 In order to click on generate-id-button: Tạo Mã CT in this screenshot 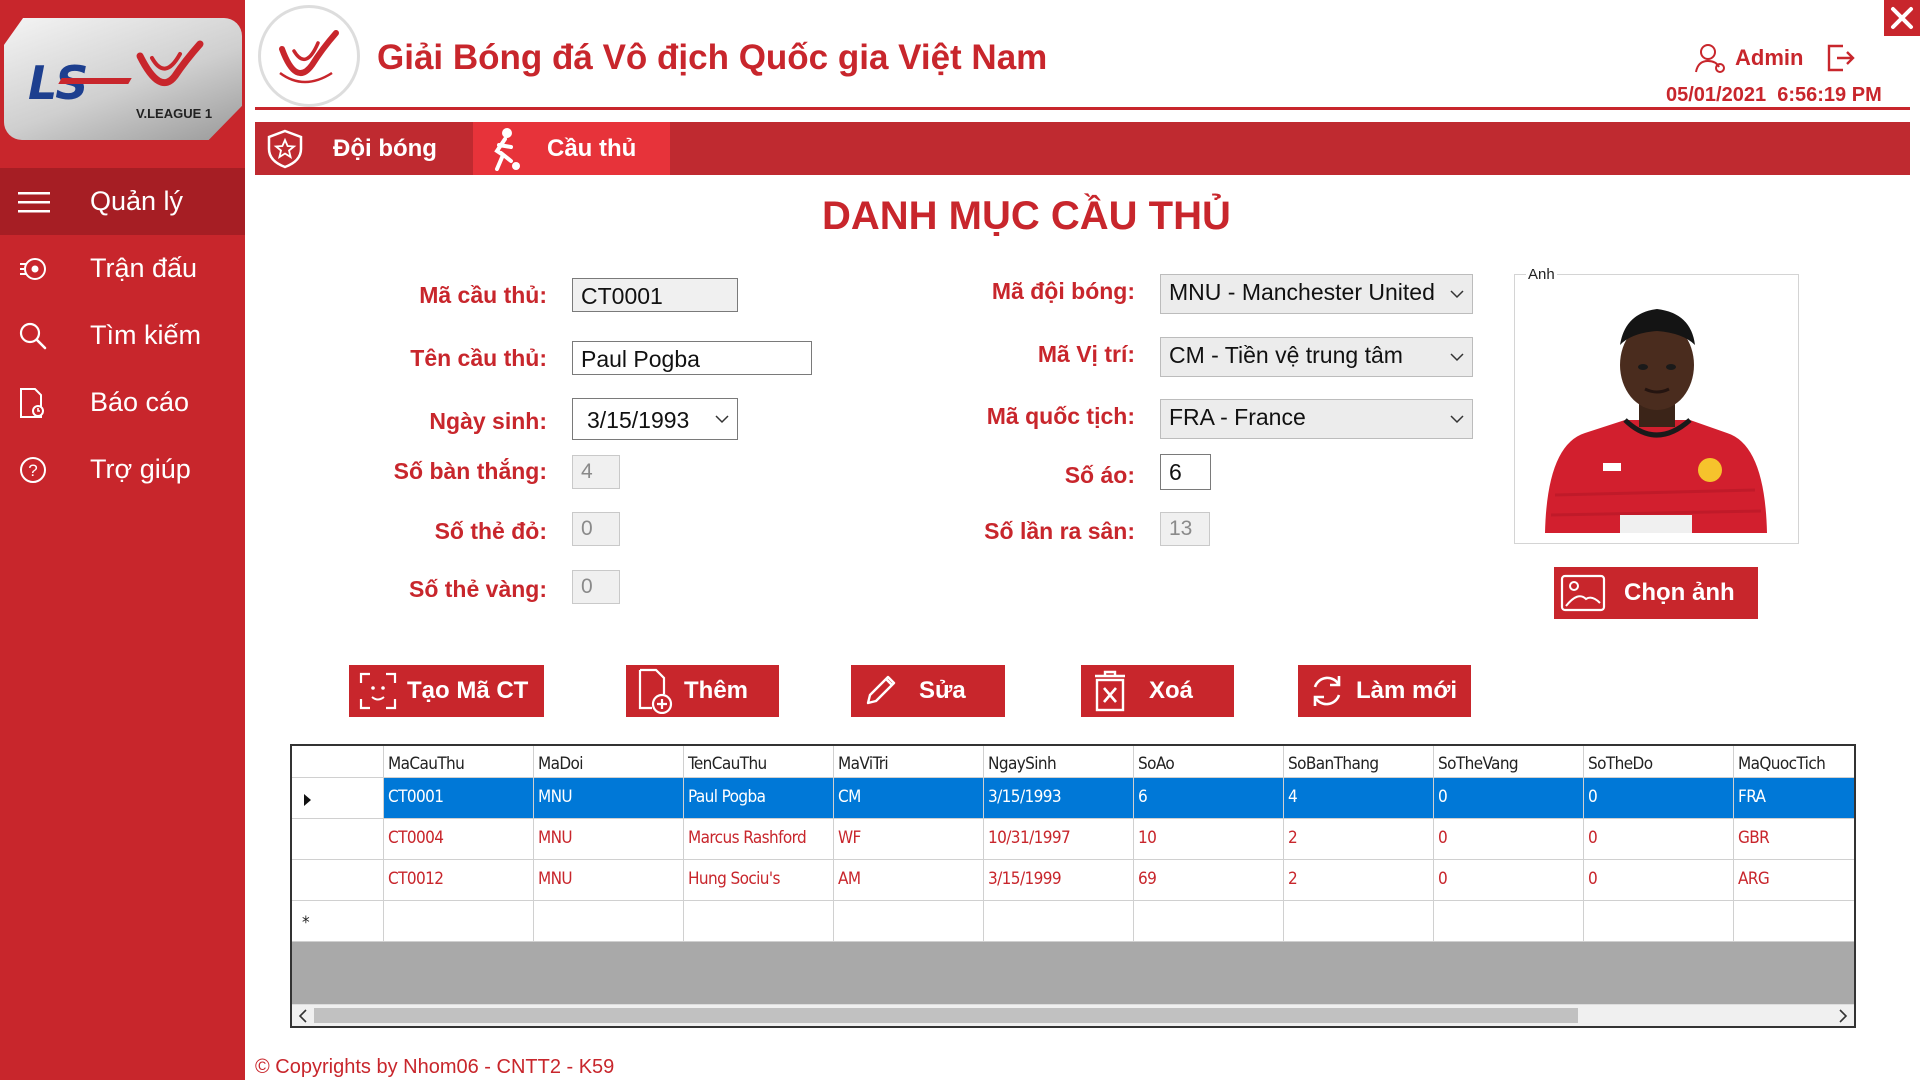, I will do `click(446, 691)`.